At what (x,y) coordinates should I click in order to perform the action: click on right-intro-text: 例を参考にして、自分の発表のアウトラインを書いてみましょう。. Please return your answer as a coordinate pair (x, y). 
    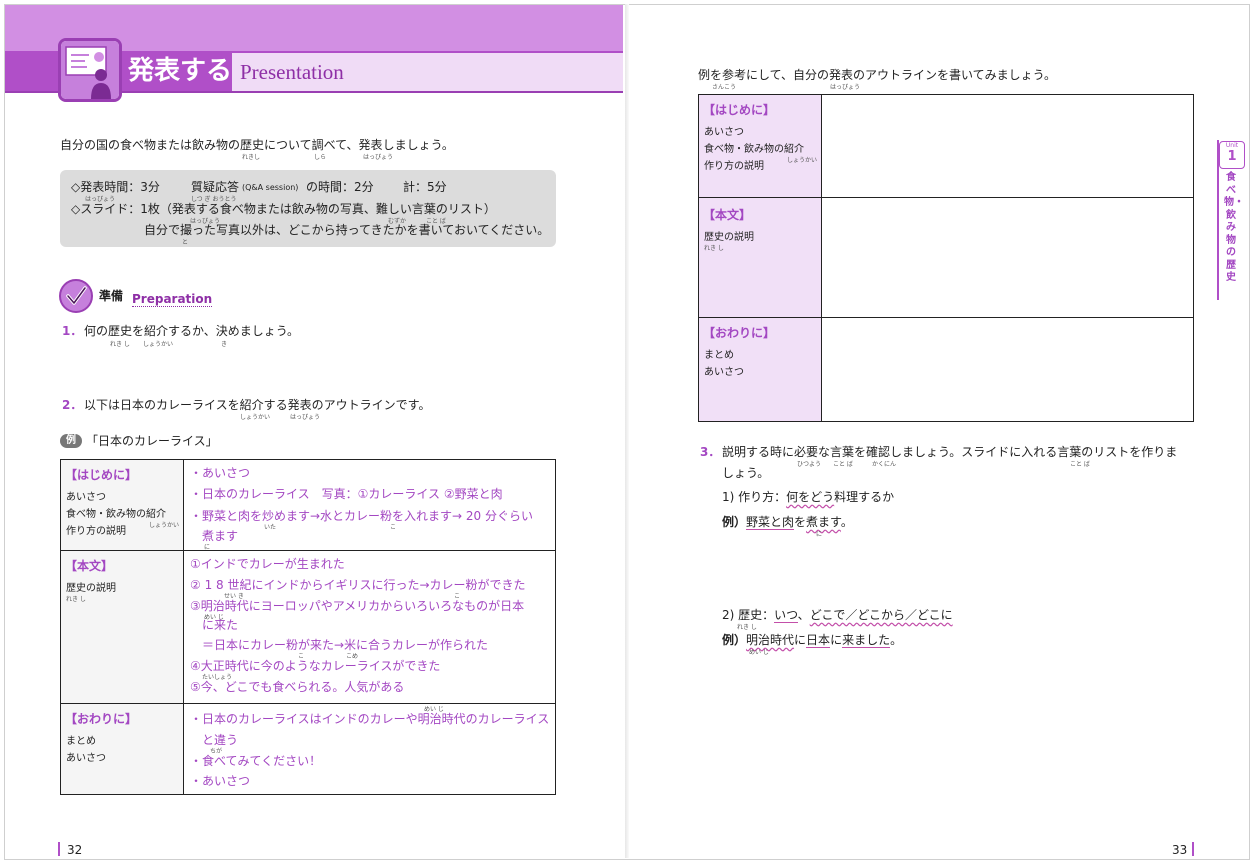
    Looking at the image, I should click on (877, 75).